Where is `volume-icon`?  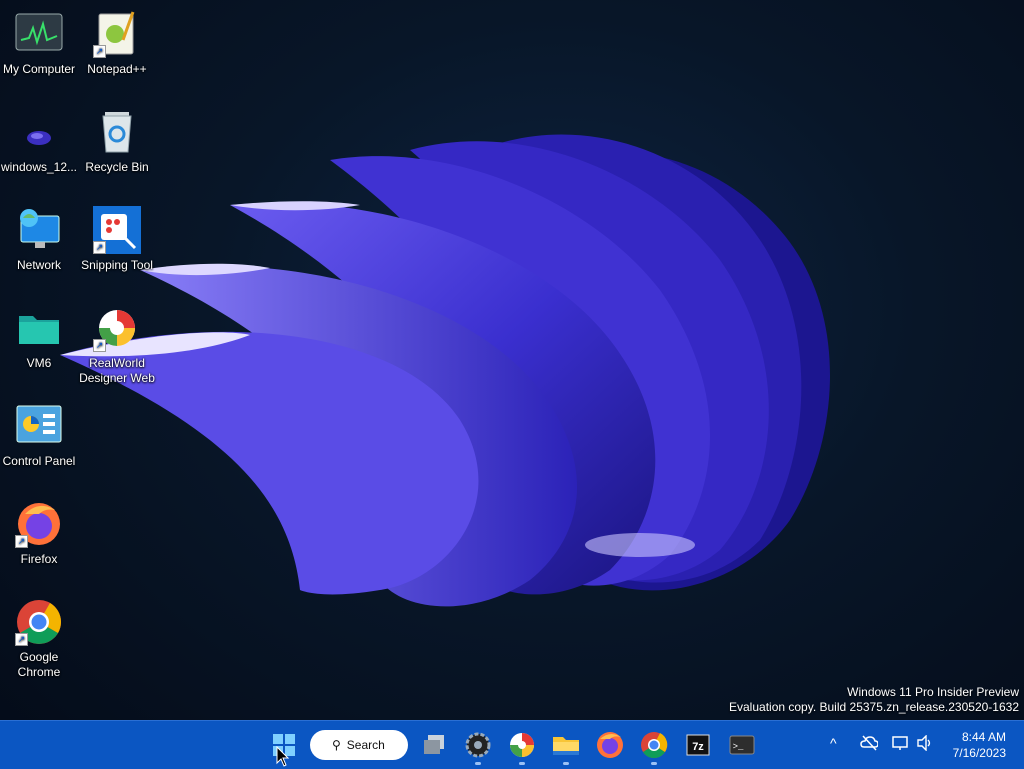
volume-icon is located at coordinates (924, 743).